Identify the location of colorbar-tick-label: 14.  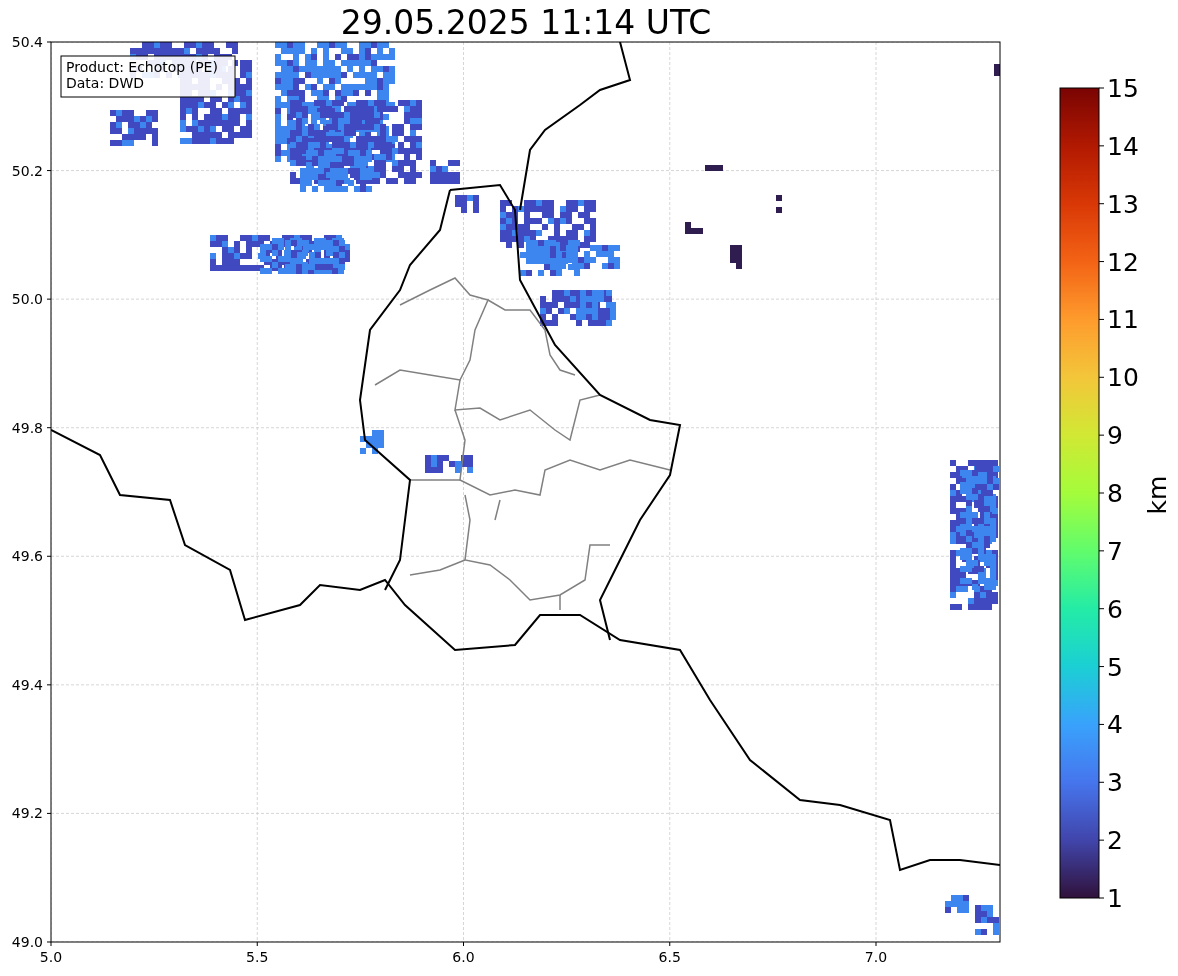
(1123, 146).